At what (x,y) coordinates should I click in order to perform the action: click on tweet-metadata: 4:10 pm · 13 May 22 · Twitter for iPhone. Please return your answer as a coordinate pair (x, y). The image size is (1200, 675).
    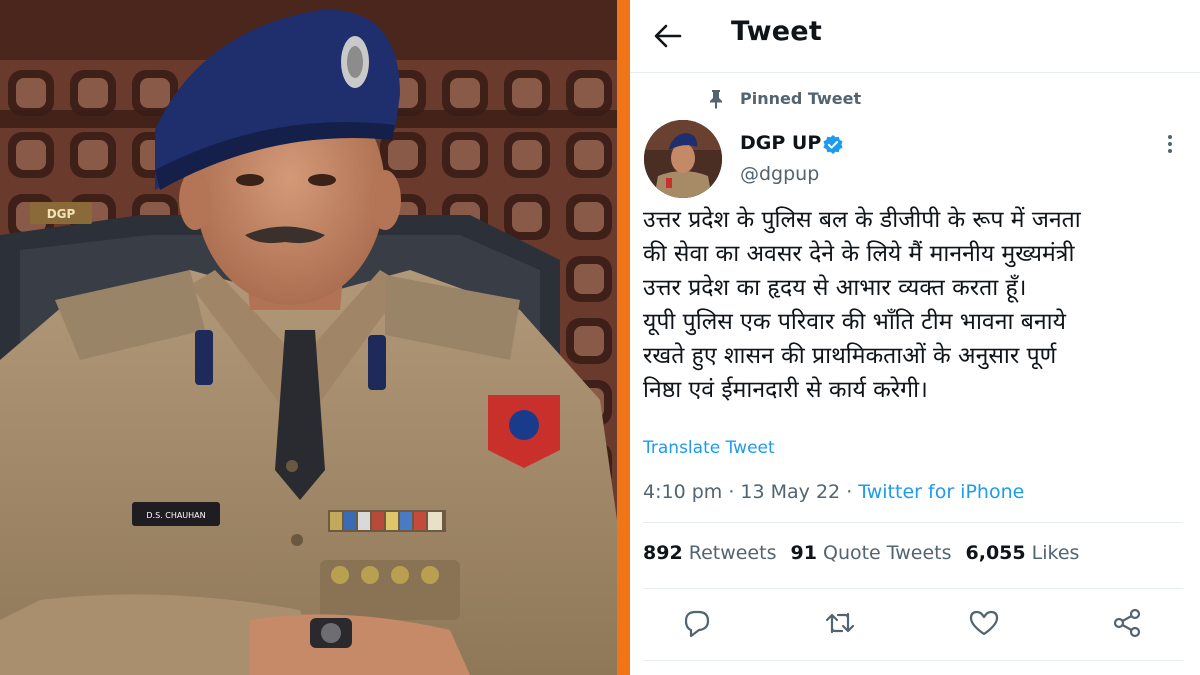
    Looking at the image, I should click on (833, 492).